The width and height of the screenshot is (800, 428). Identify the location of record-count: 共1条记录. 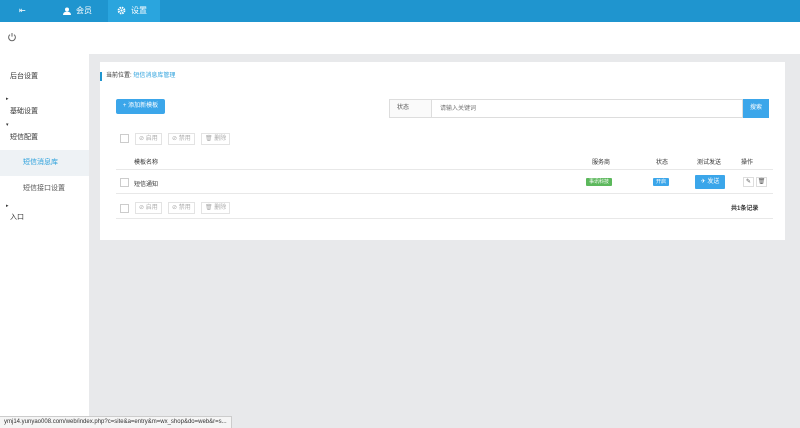
(745, 209).